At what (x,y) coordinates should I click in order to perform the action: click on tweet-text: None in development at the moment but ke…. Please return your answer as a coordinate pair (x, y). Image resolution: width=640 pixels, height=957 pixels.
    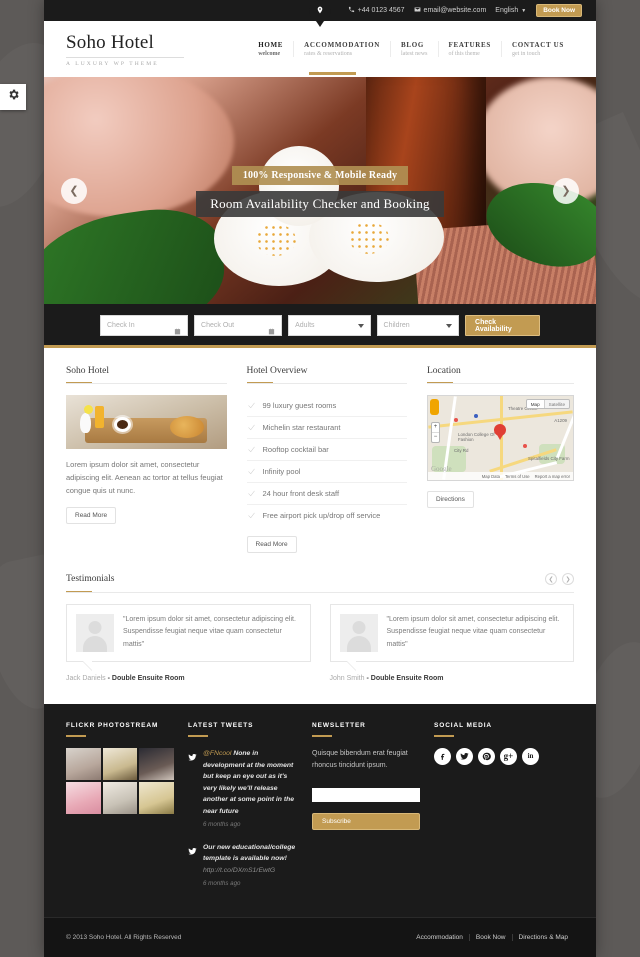
    Looking at the image, I should click on (249, 782).